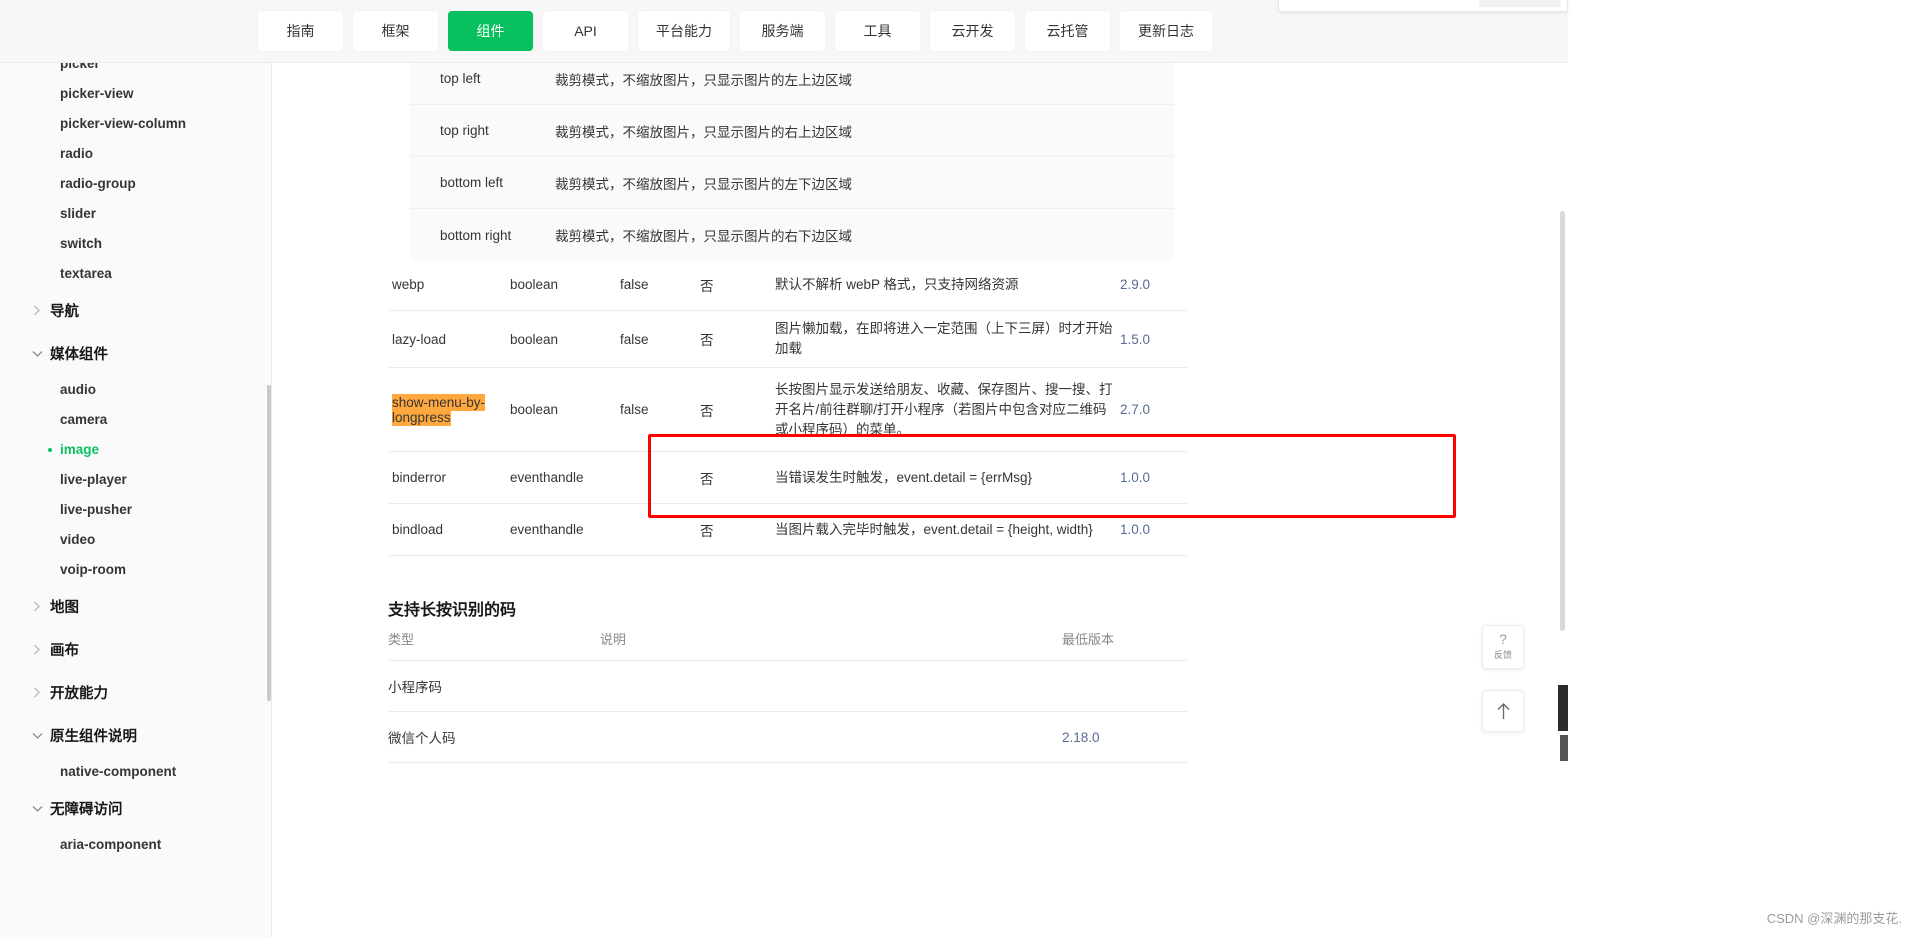  I want to click on sidebar-item-switch: switch, so click(135, 244).